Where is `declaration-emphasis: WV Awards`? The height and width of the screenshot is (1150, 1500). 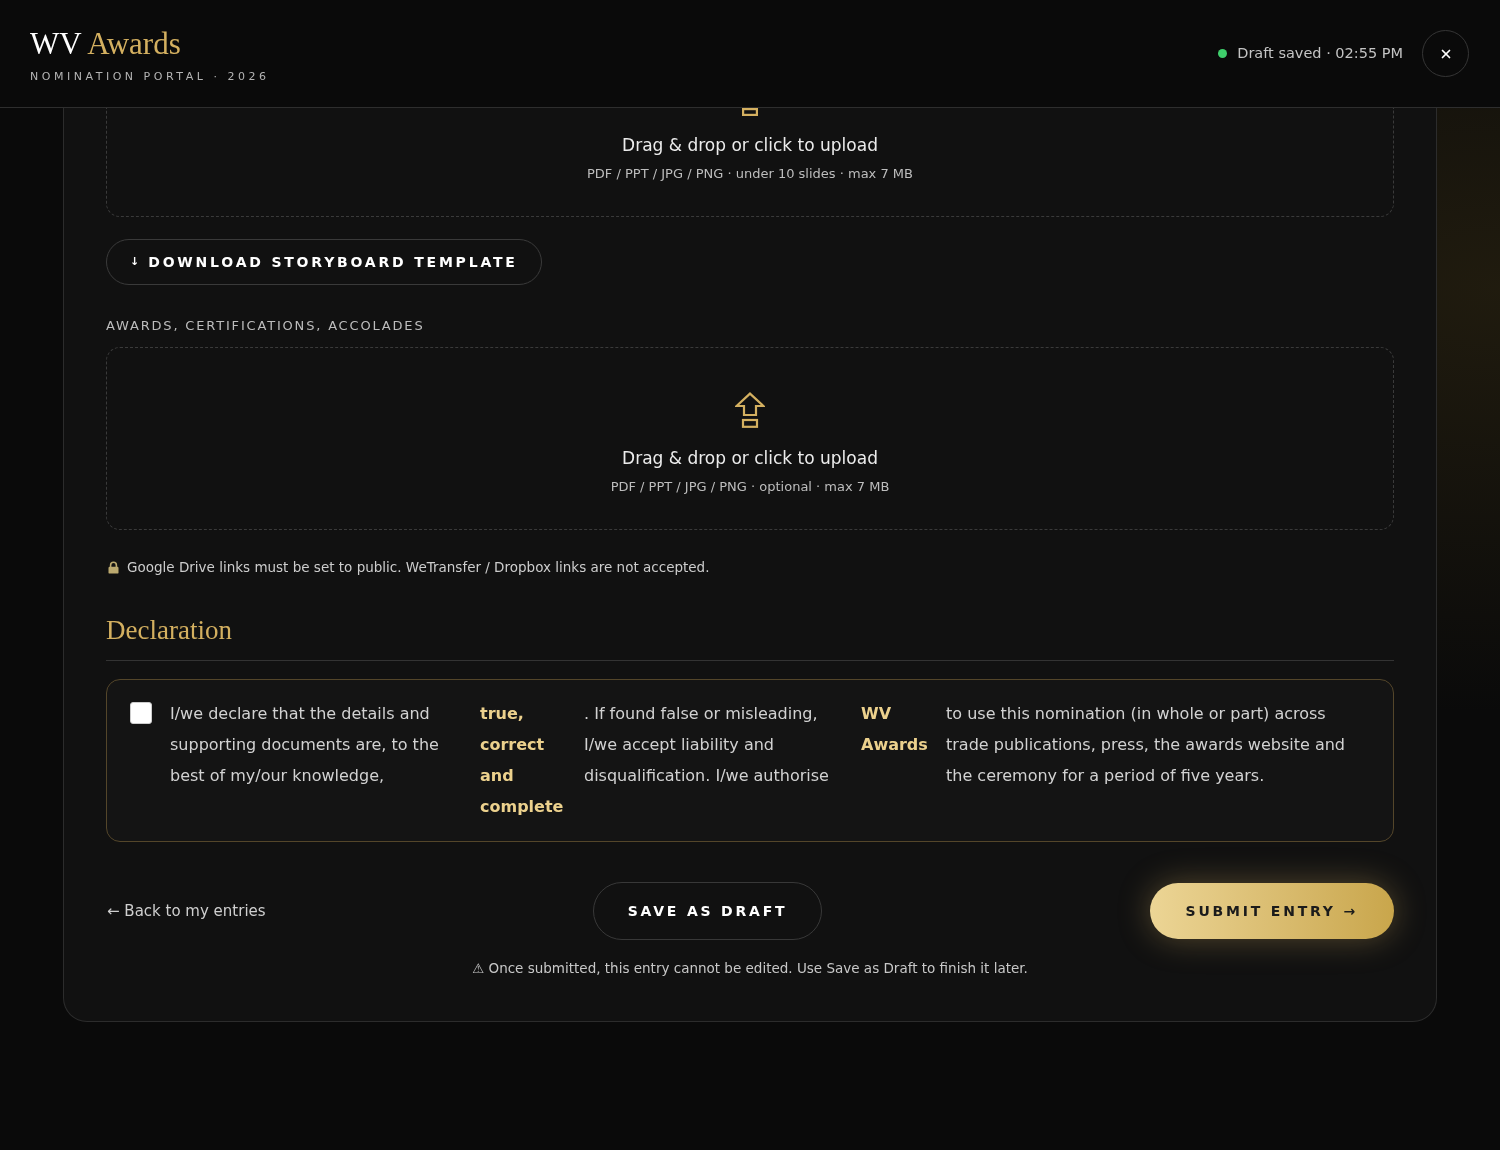 declaration-emphasis: WV Awards is located at coordinates (894, 729).